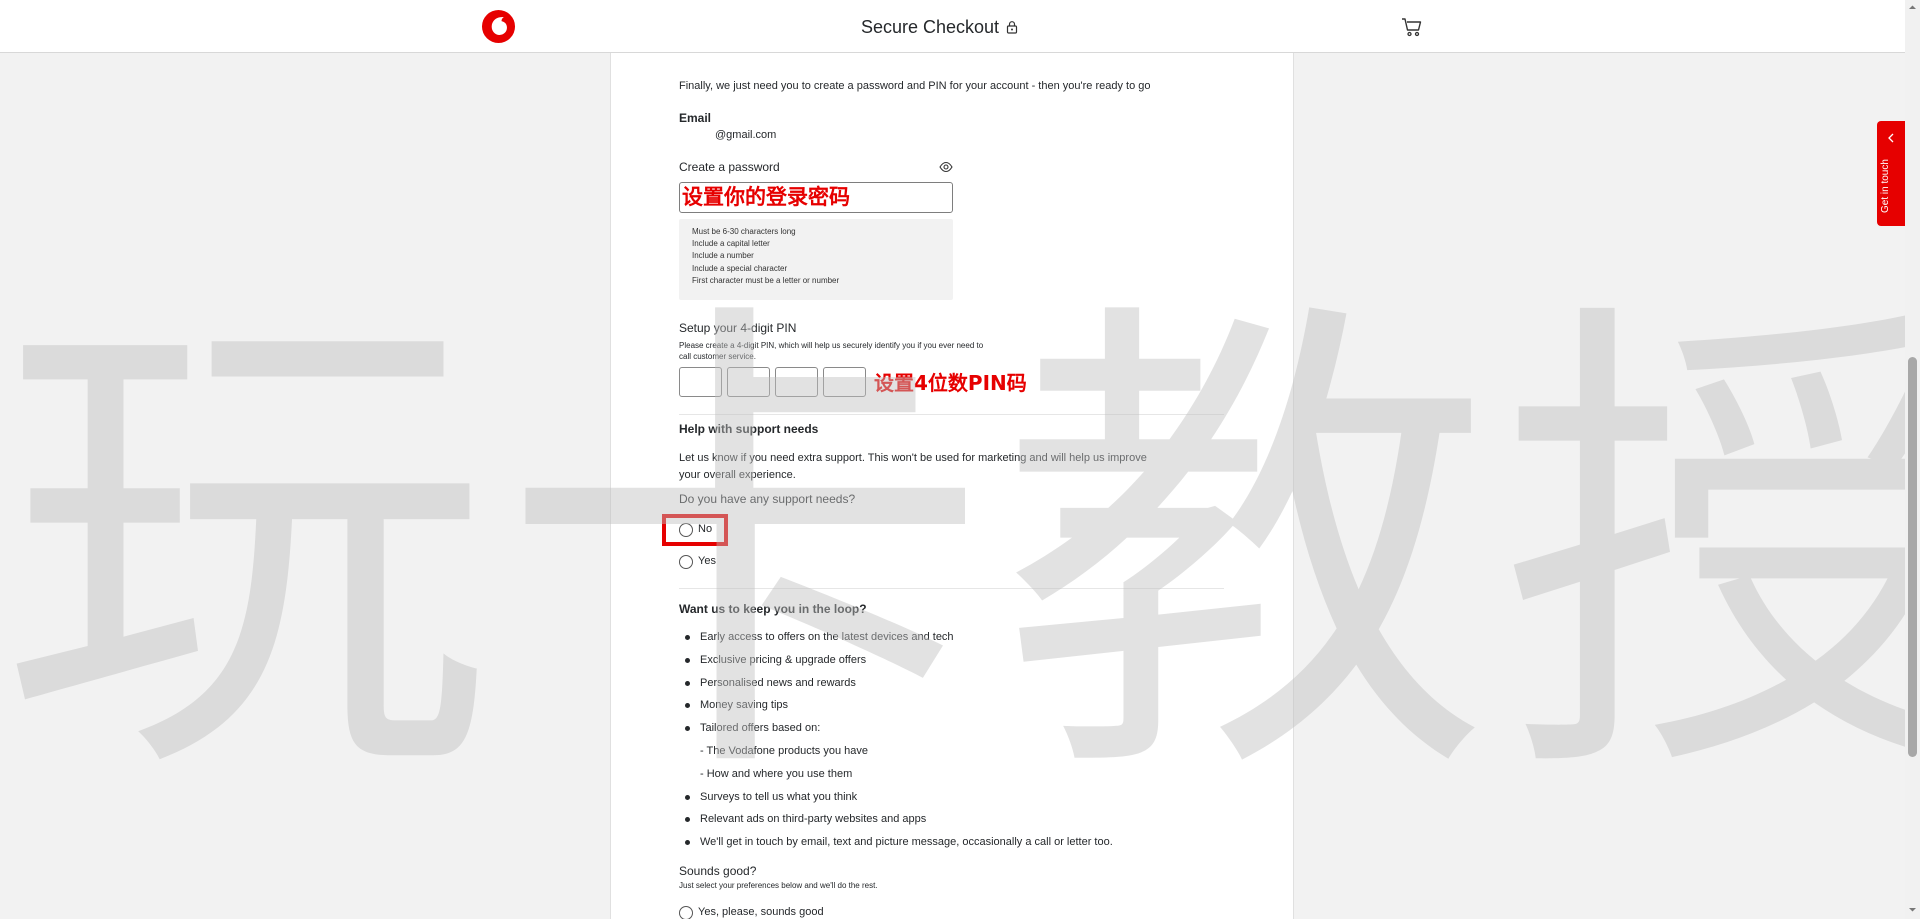  What do you see at coordinates (695, 530) in the screenshot?
I see `highlight-frame` at bounding box center [695, 530].